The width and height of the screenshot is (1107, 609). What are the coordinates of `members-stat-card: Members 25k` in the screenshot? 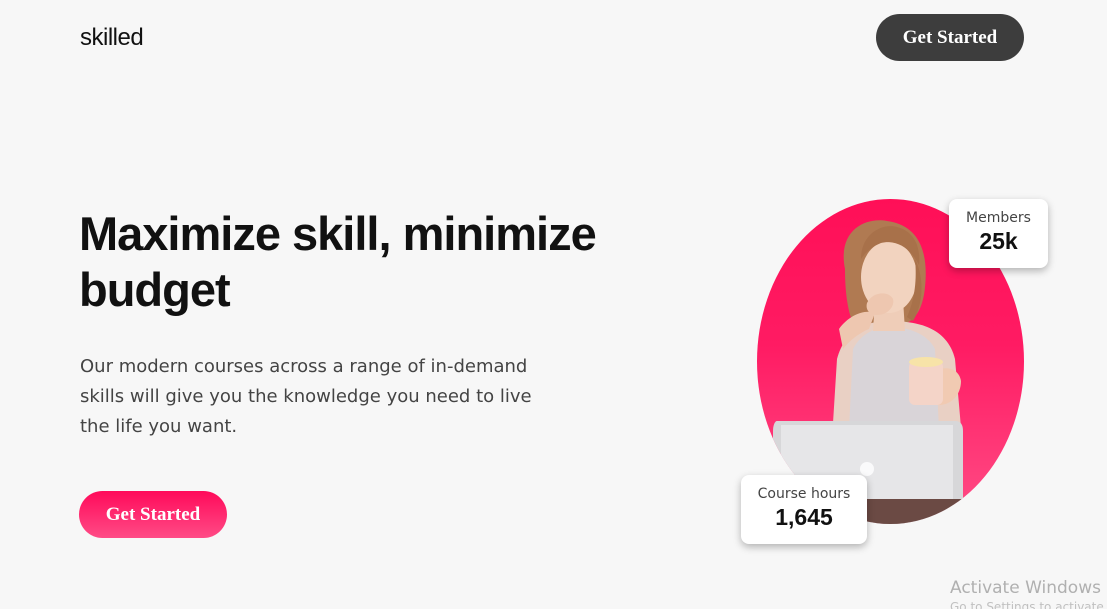 It's located at (998, 233).